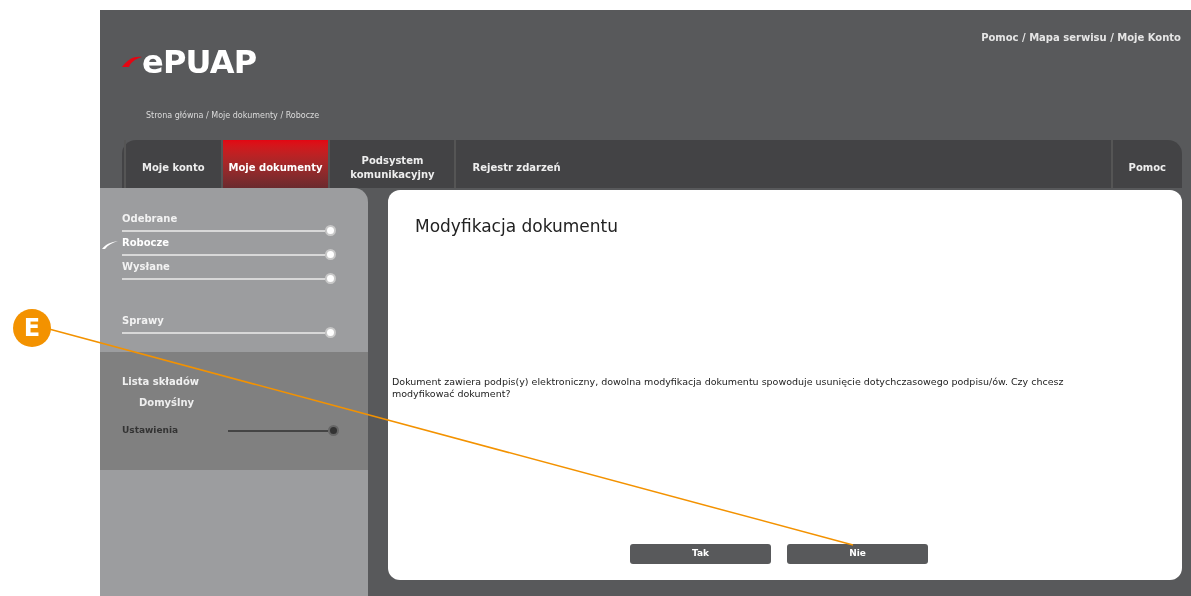  Describe the element at coordinates (110, 245) in the screenshot. I see `selection-swoosh-icon` at that location.